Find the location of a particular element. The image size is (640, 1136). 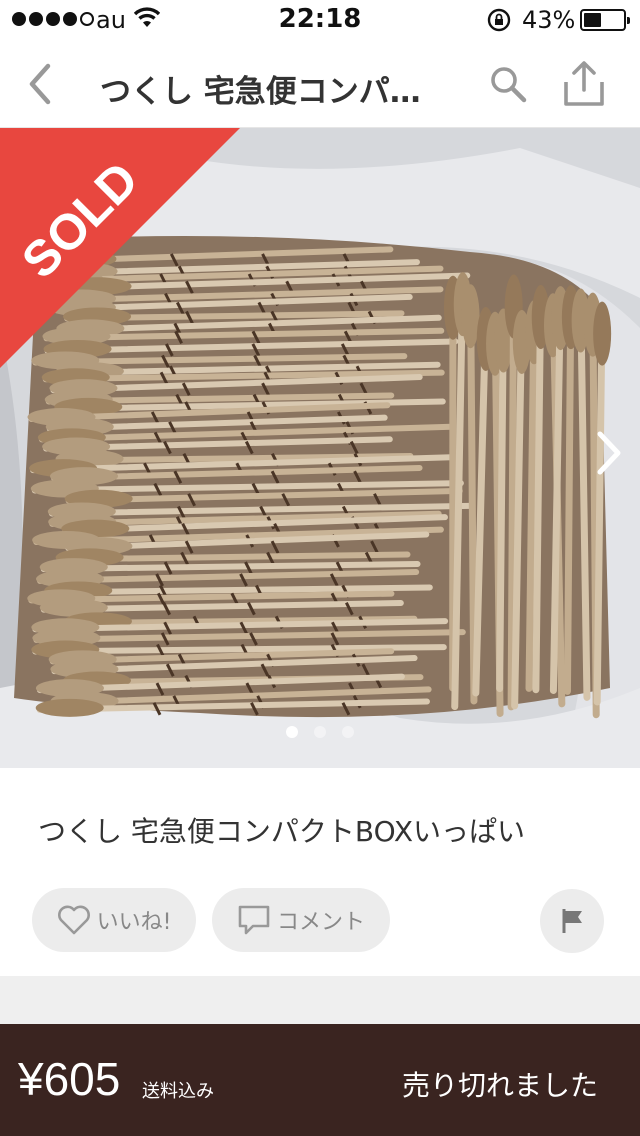

share-button is located at coordinates (584, 84).